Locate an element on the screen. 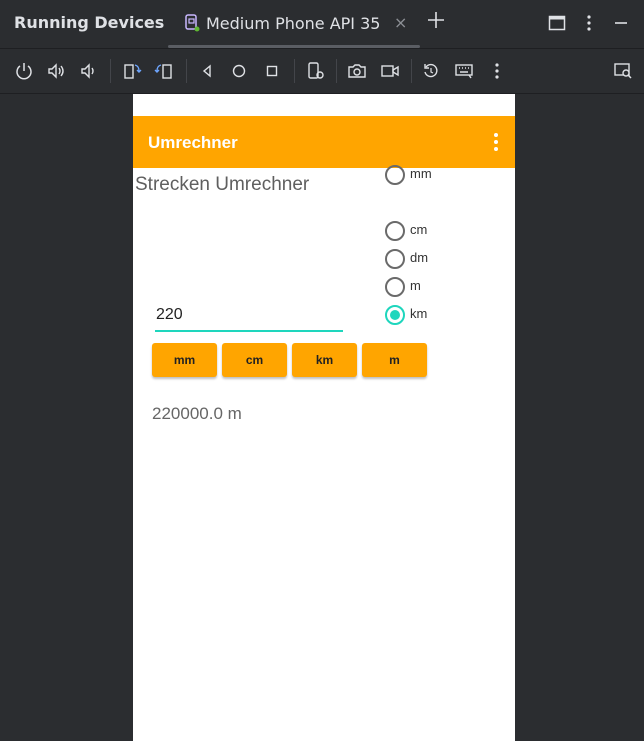 This screenshot has width=644, height=741. rotate-left-icon is located at coordinates (132, 71).